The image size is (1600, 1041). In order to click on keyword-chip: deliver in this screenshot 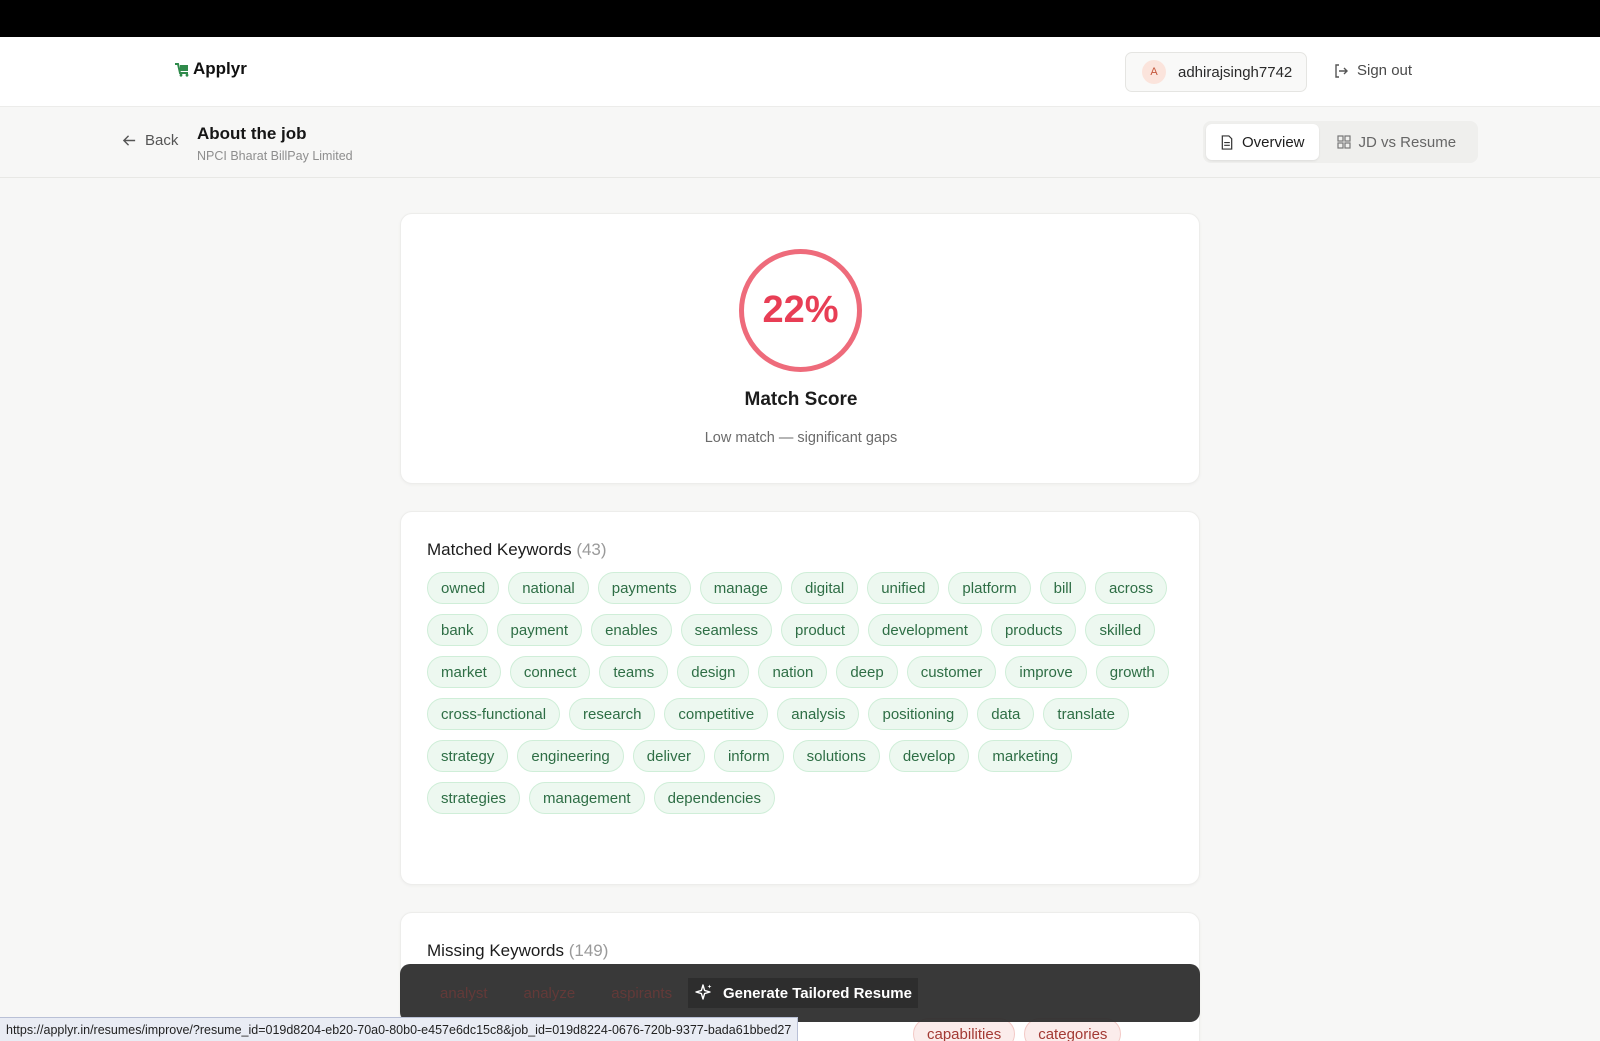, I will do `click(668, 756)`.